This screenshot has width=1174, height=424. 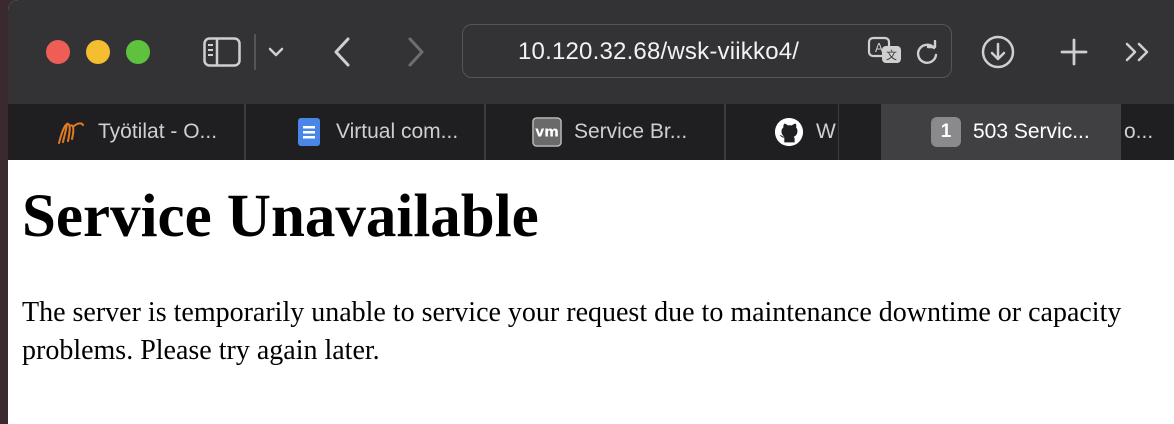 What do you see at coordinates (927, 53) in the screenshot?
I see `reload-icon` at bounding box center [927, 53].